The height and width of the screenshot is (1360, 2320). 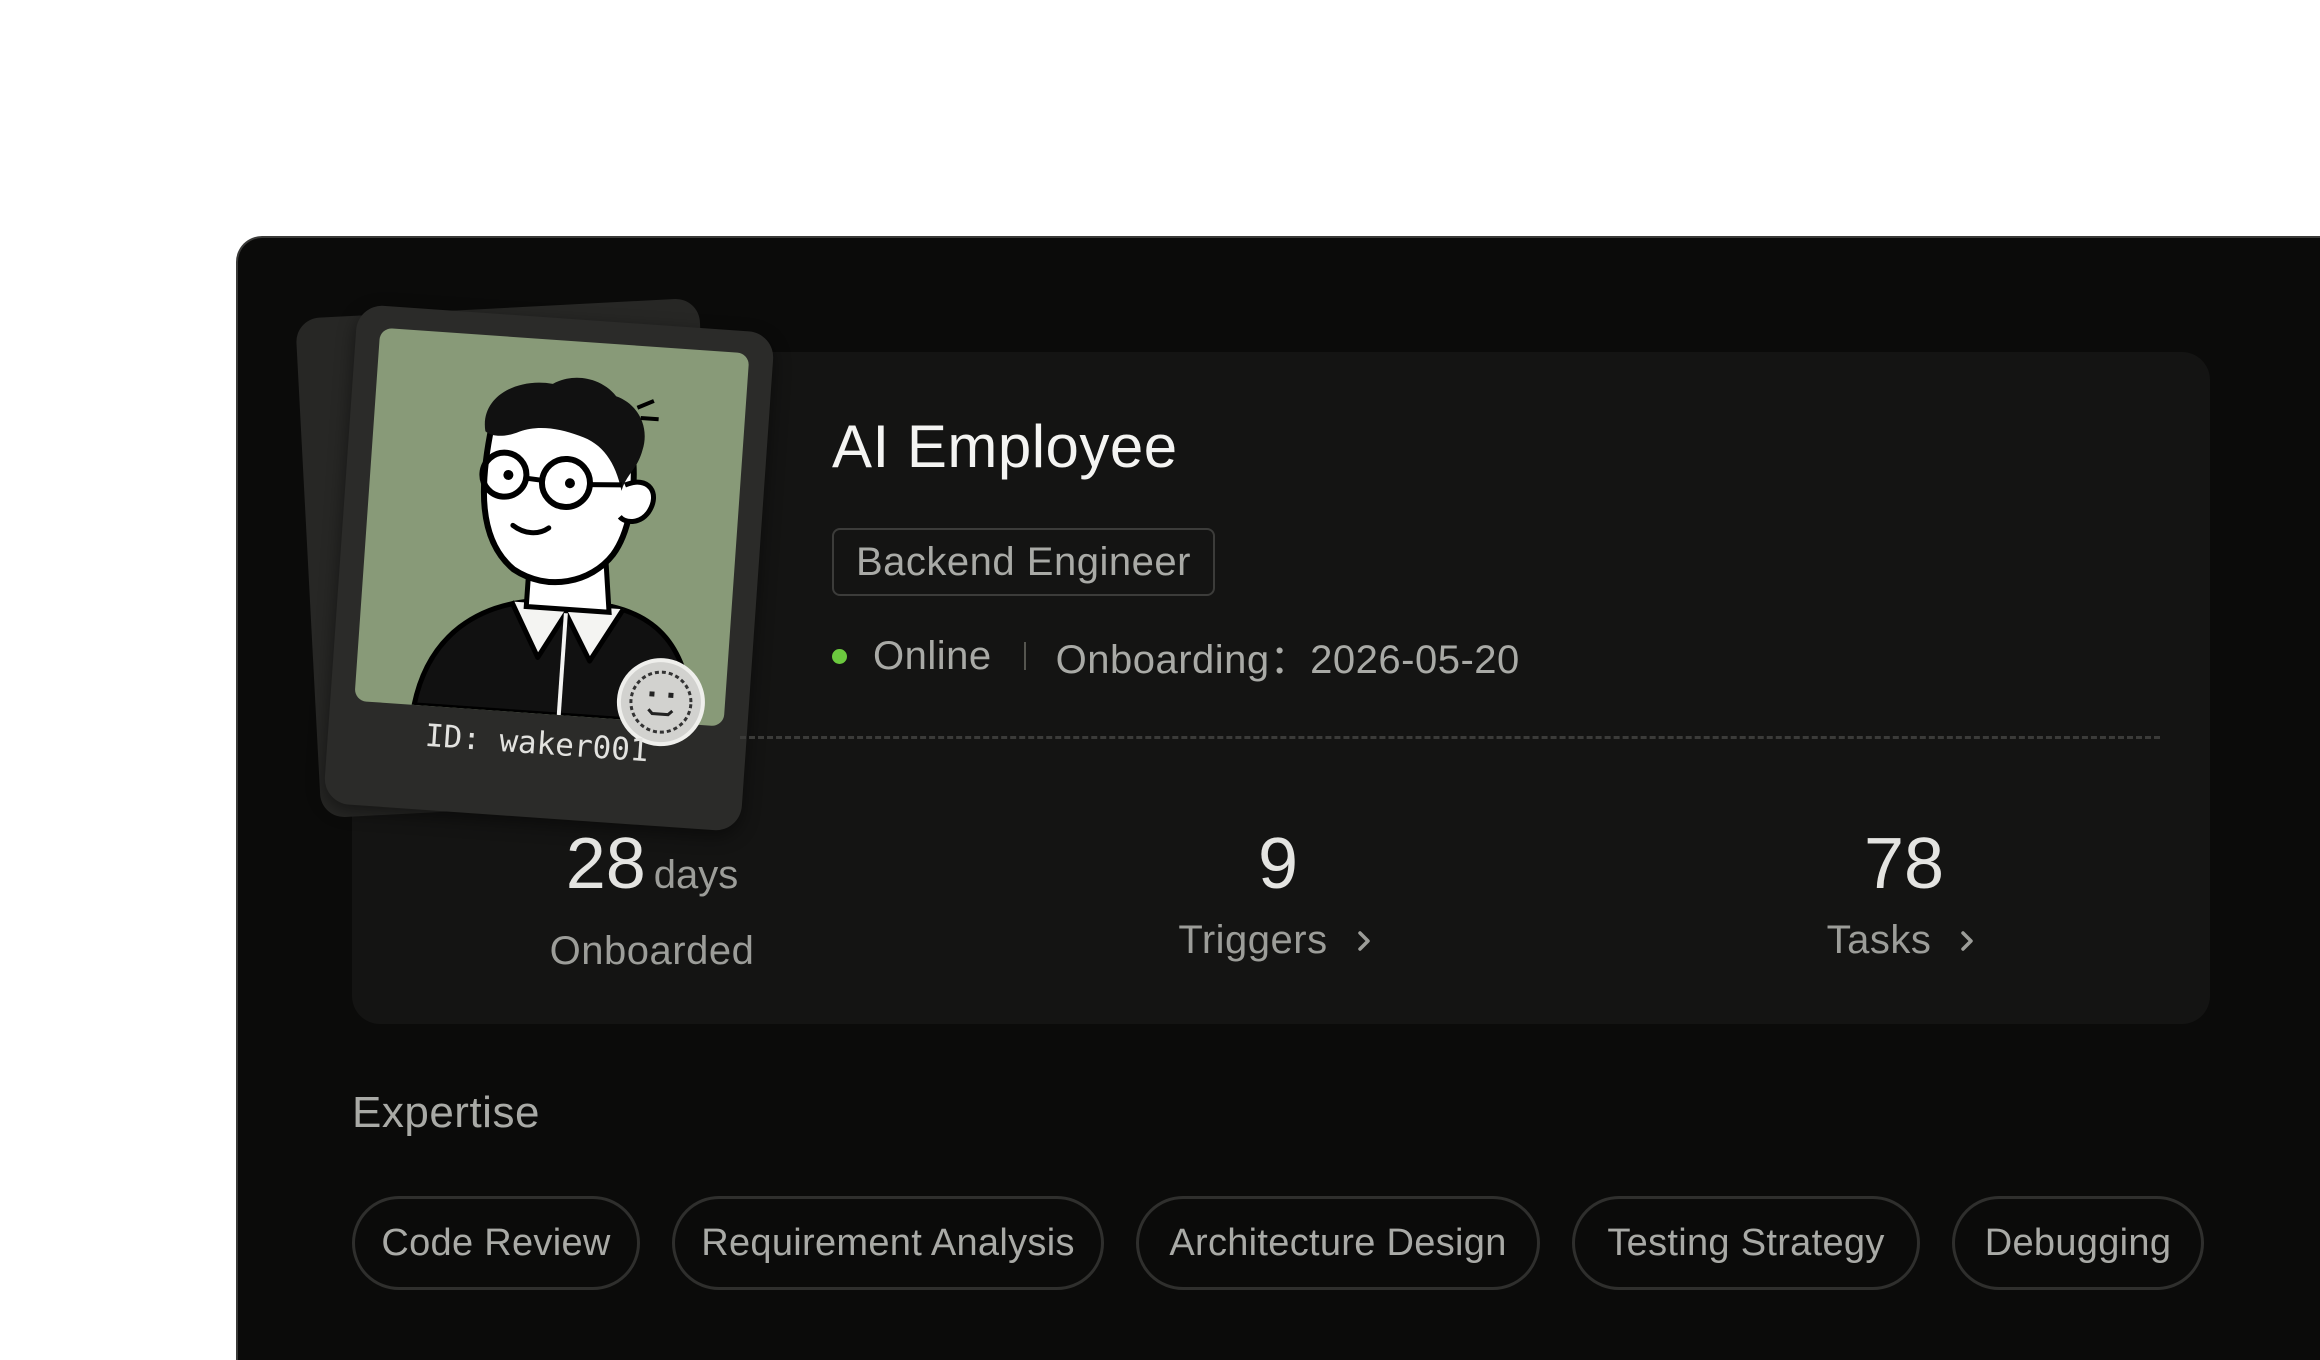 What do you see at coordinates (549, 568) in the screenshot?
I see `id-card: ID: waker001` at bounding box center [549, 568].